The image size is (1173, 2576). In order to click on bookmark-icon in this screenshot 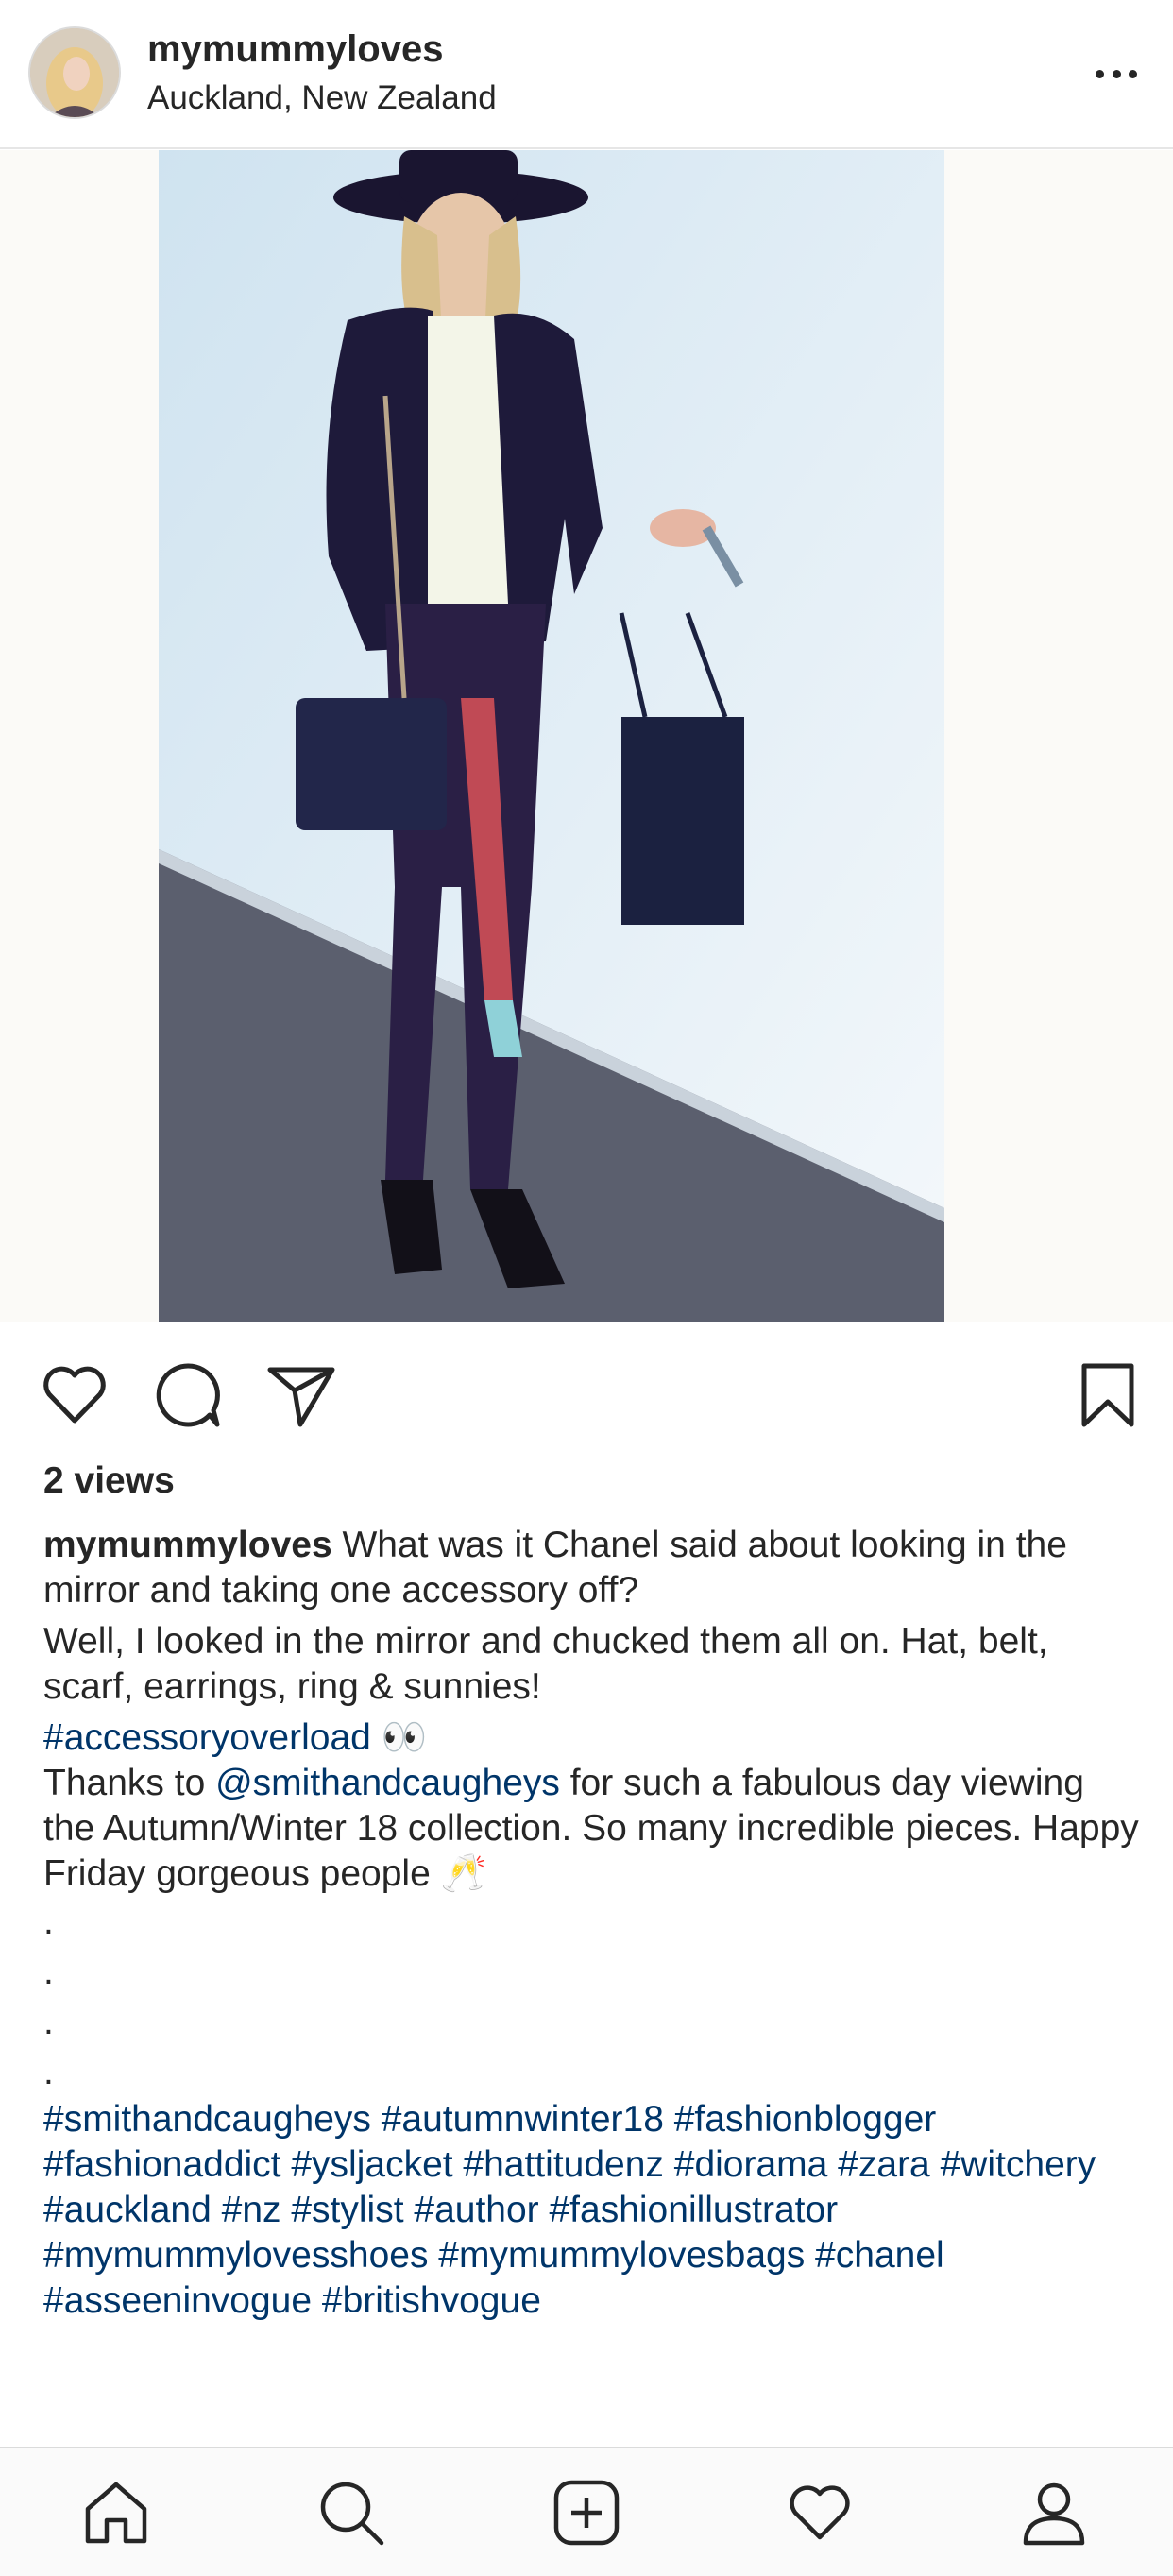, I will do `click(1108, 1395)`.